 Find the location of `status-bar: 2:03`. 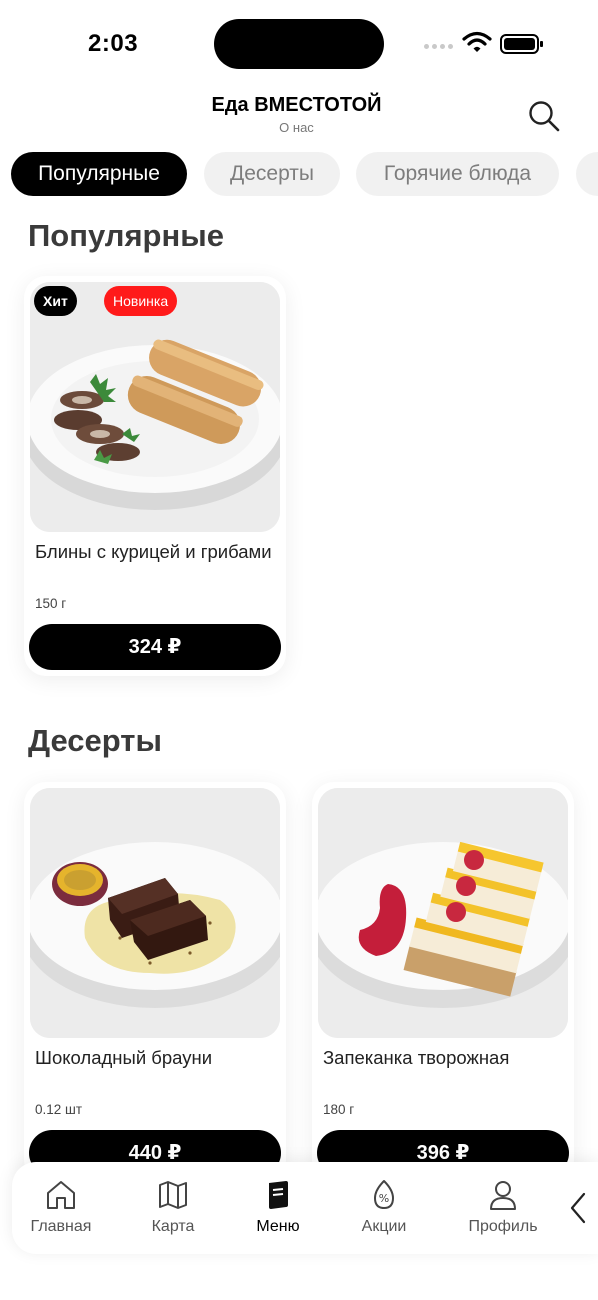

status-bar: 2:03 is located at coordinates (299, 44).